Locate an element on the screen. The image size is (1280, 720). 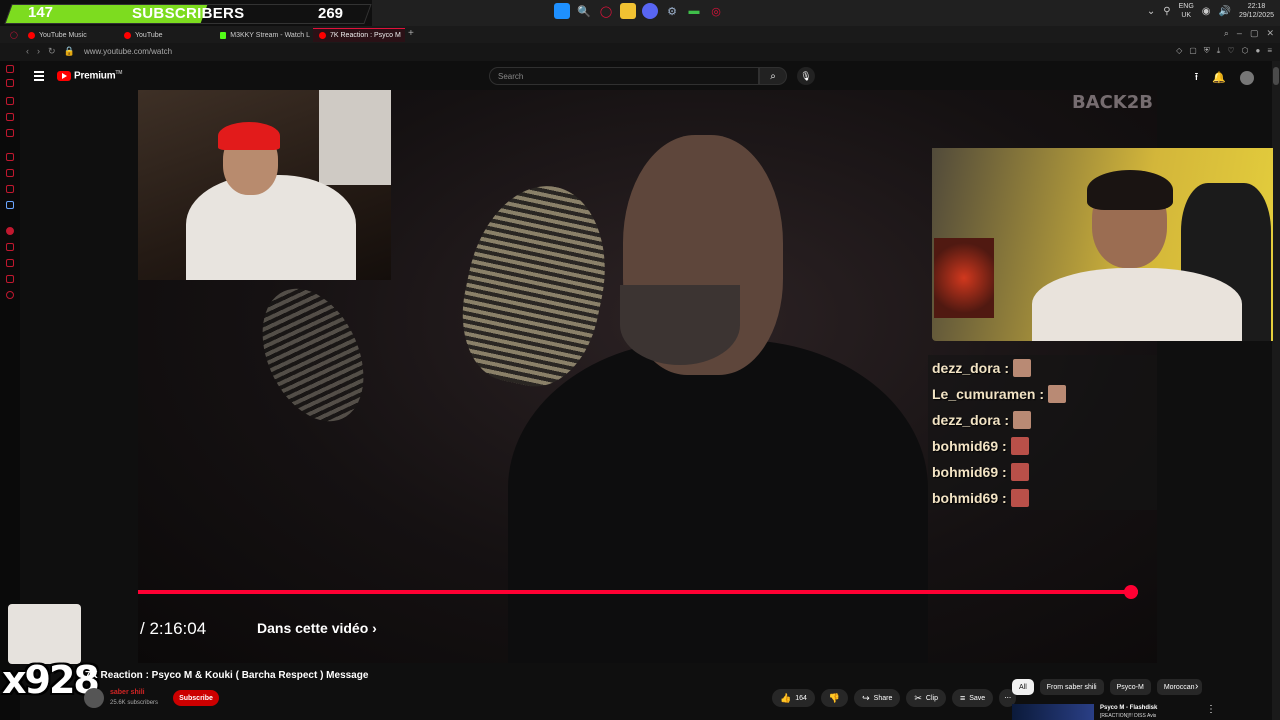
tab-youtube-music: YouTube Music is located at coordinates (69, 35).